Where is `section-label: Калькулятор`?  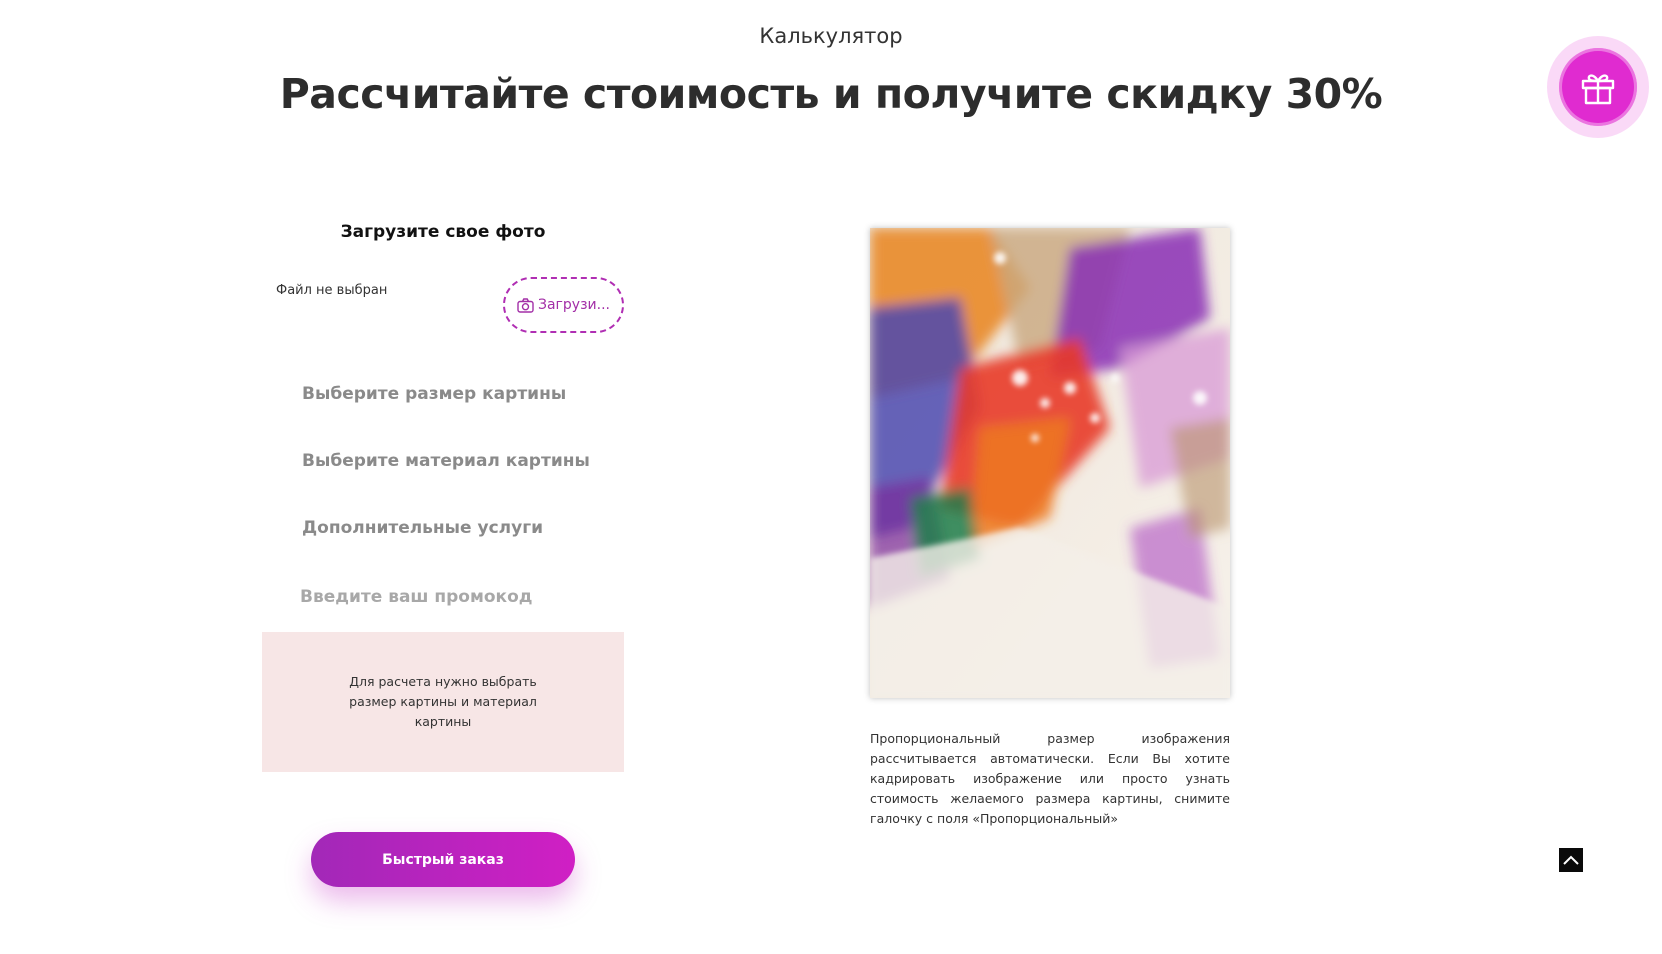 section-label: Калькулятор is located at coordinates (831, 36).